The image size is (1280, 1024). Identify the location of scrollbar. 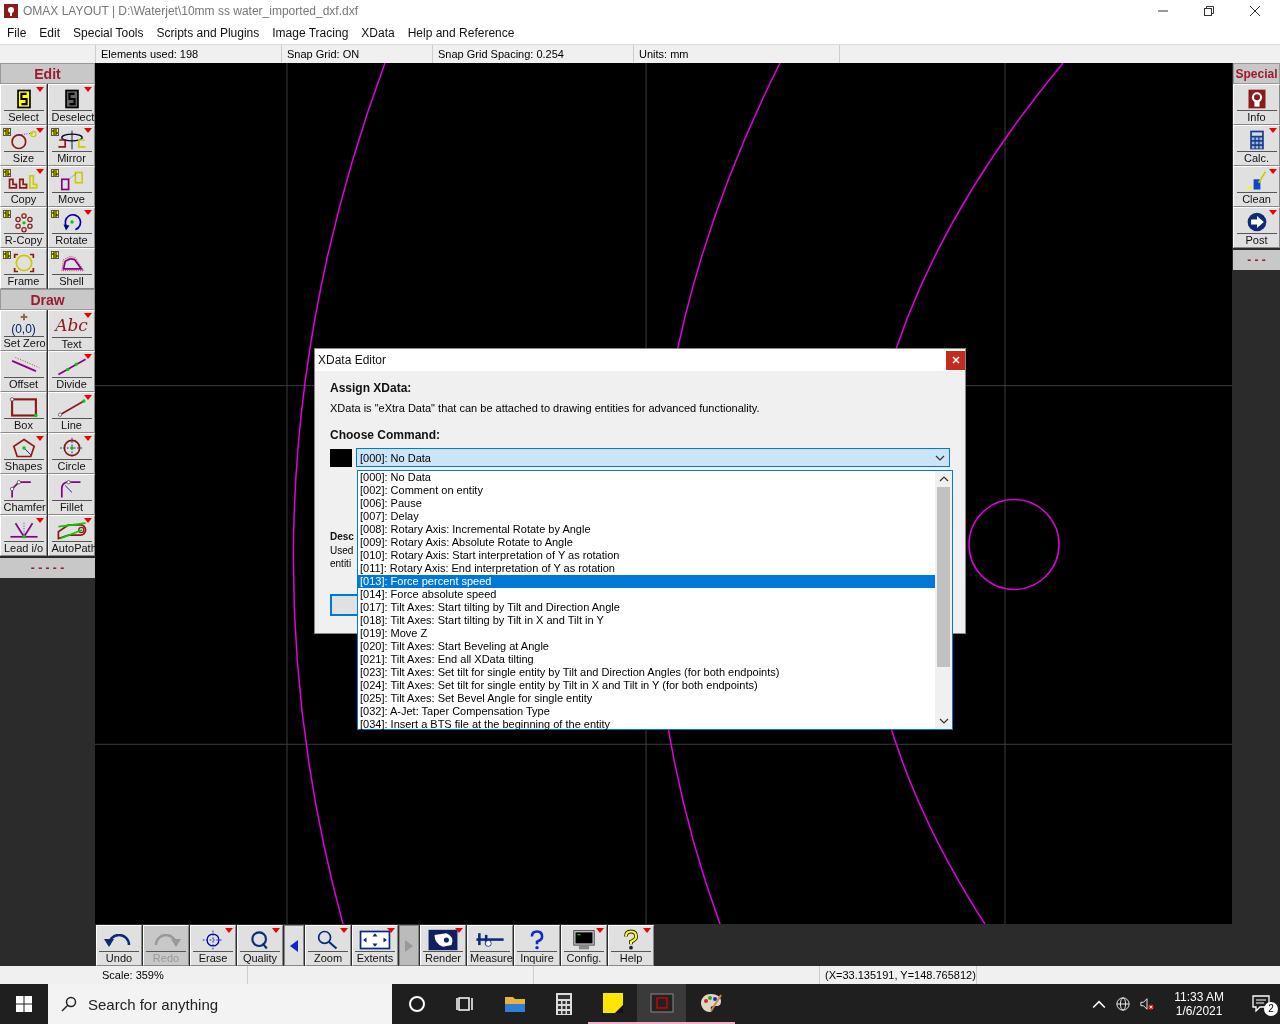
(943, 600).